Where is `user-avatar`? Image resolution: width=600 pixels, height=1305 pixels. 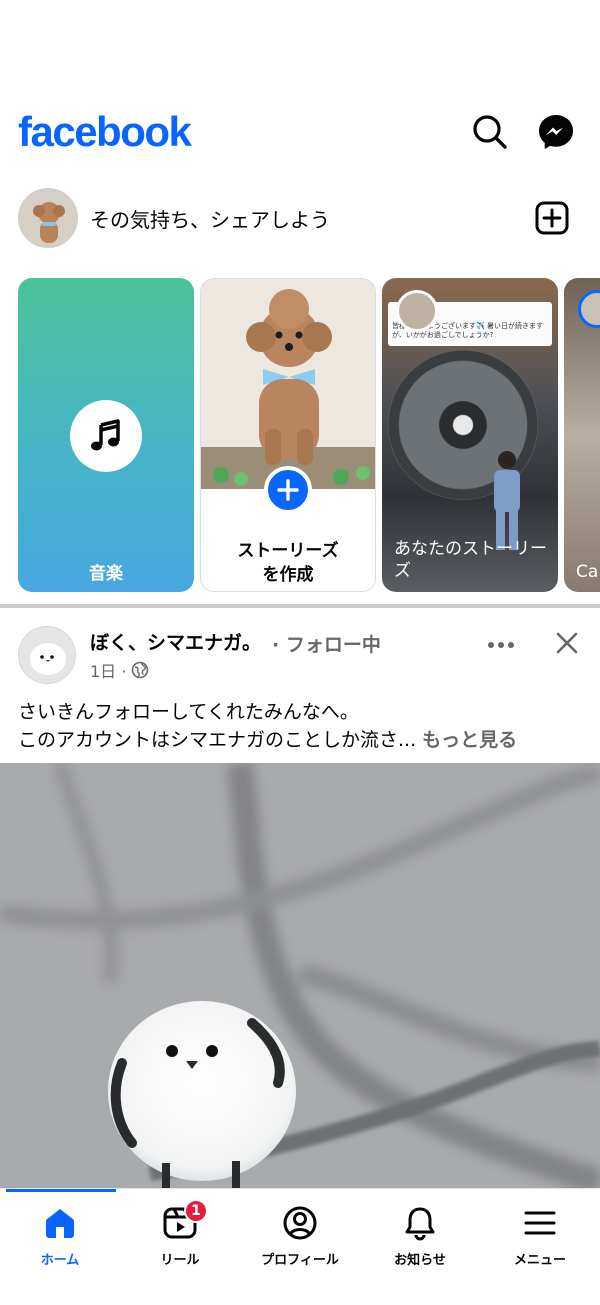 user-avatar is located at coordinates (48, 218).